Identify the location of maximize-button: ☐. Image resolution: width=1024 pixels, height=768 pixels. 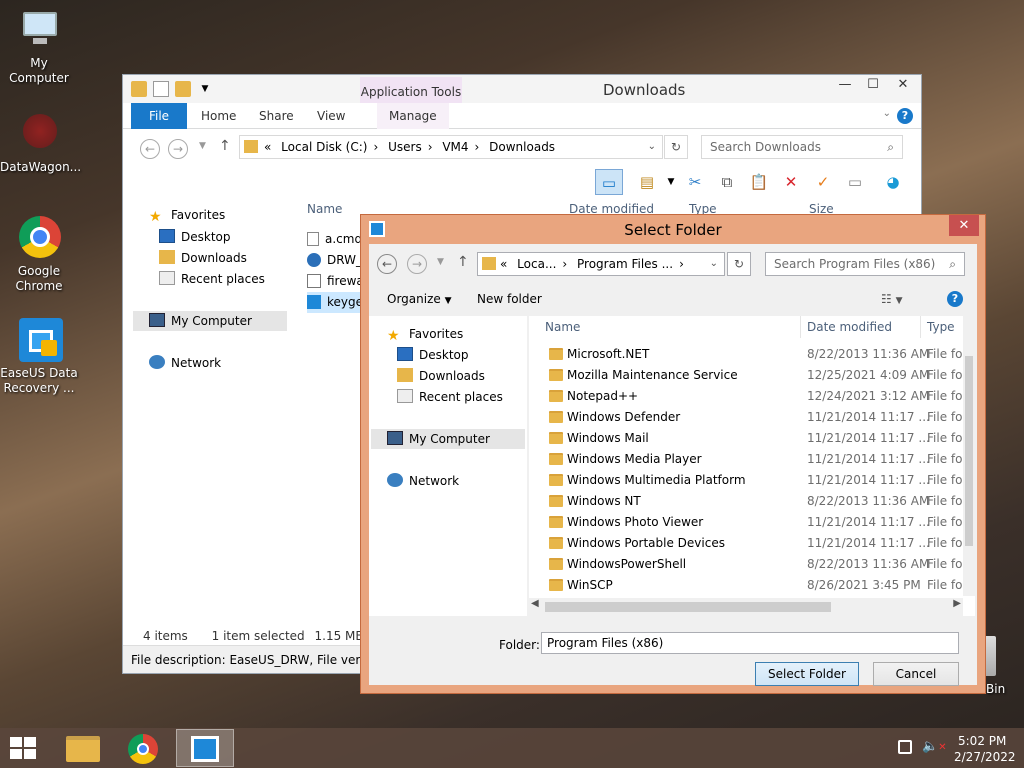
(873, 85).